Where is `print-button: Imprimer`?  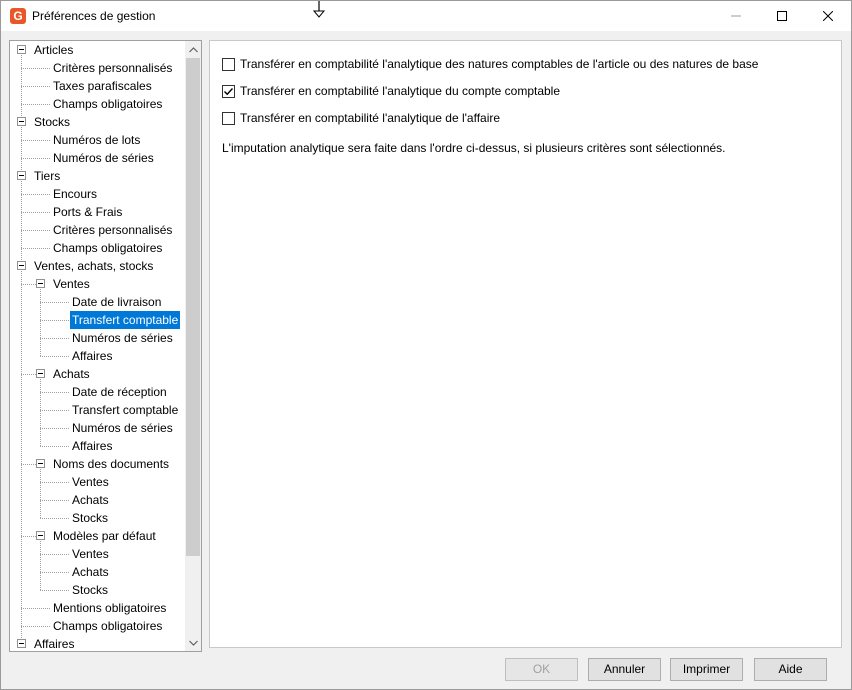 print-button: Imprimer is located at coordinates (706, 669).